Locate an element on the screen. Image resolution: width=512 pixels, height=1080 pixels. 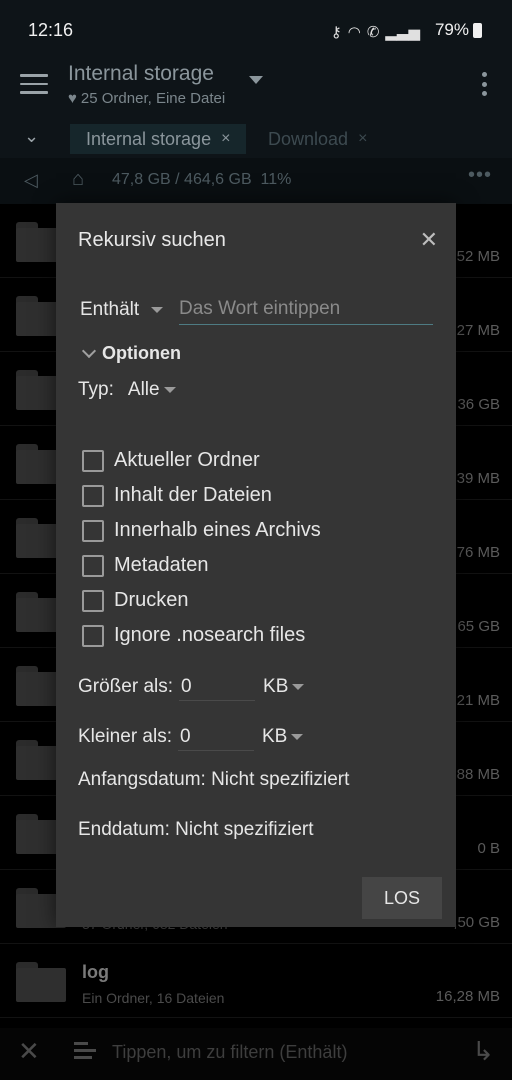
start-date-field: Anfangsdatum: Nicht spezifiziert is located at coordinates (213, 780).